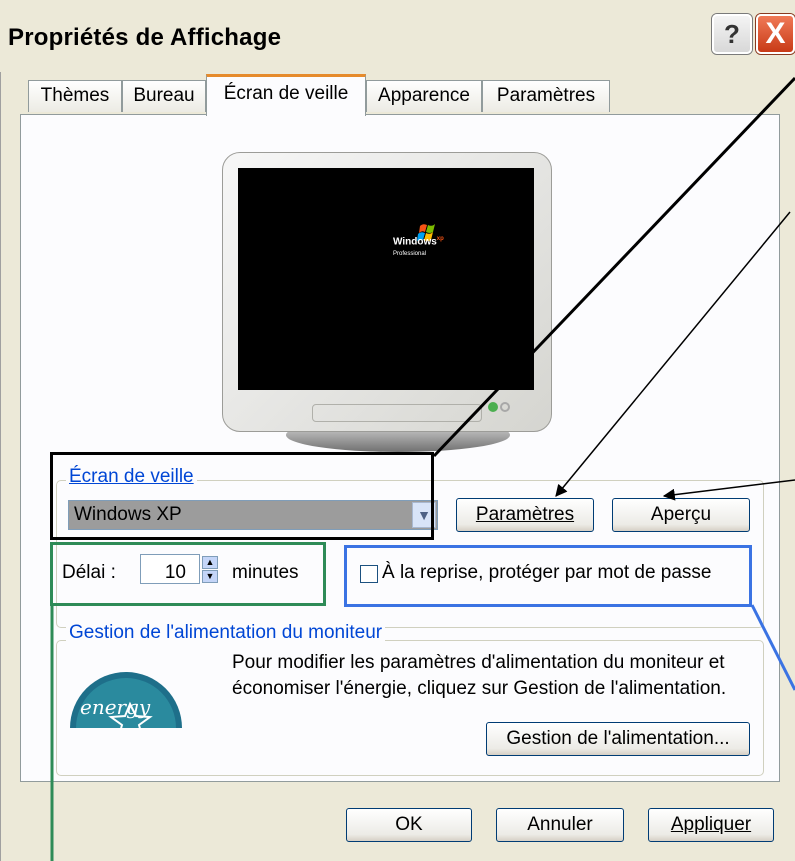 The width and height of the screenshot is (795, 861). I want to click on cancel-button: Annuler, so click(560, 825).